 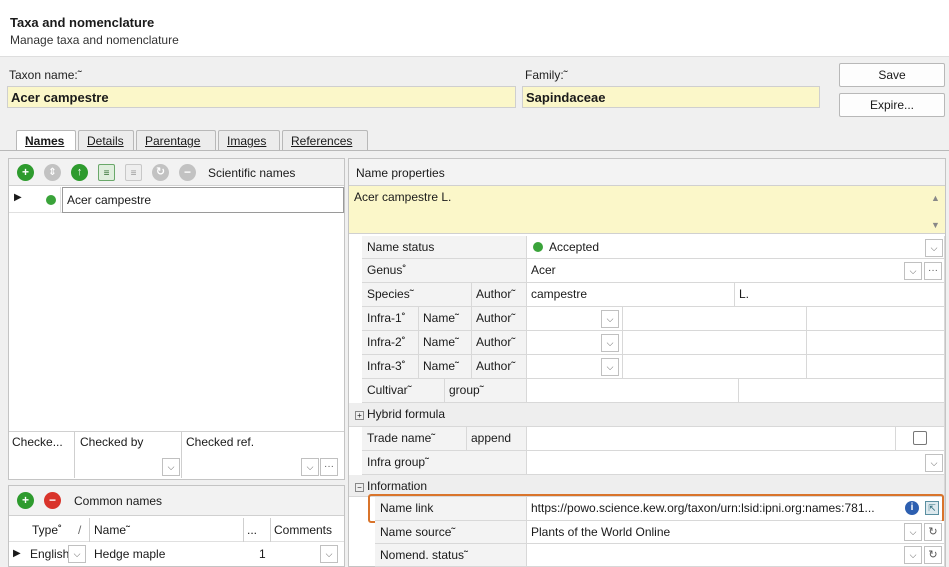 I want to click on tab-images: Images, so click(x=249, y=141).